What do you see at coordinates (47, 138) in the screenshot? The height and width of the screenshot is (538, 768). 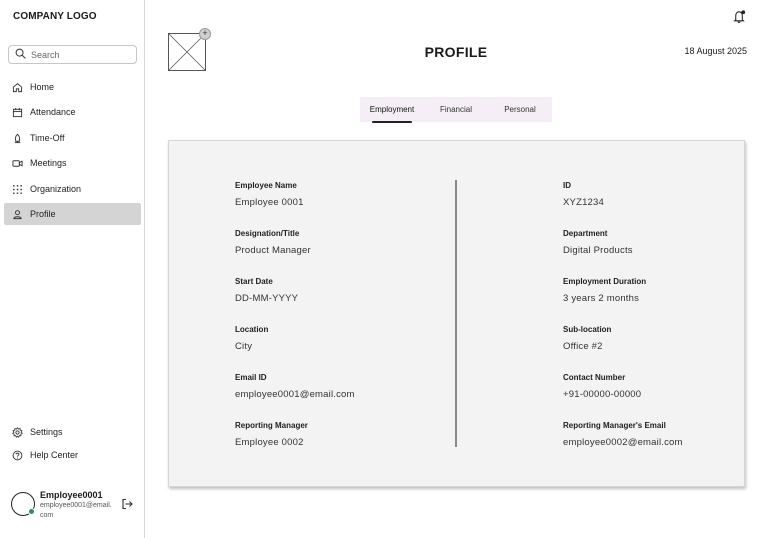 I see `sidebar-item-label: Time-Off` at bounding box center [47, 138].